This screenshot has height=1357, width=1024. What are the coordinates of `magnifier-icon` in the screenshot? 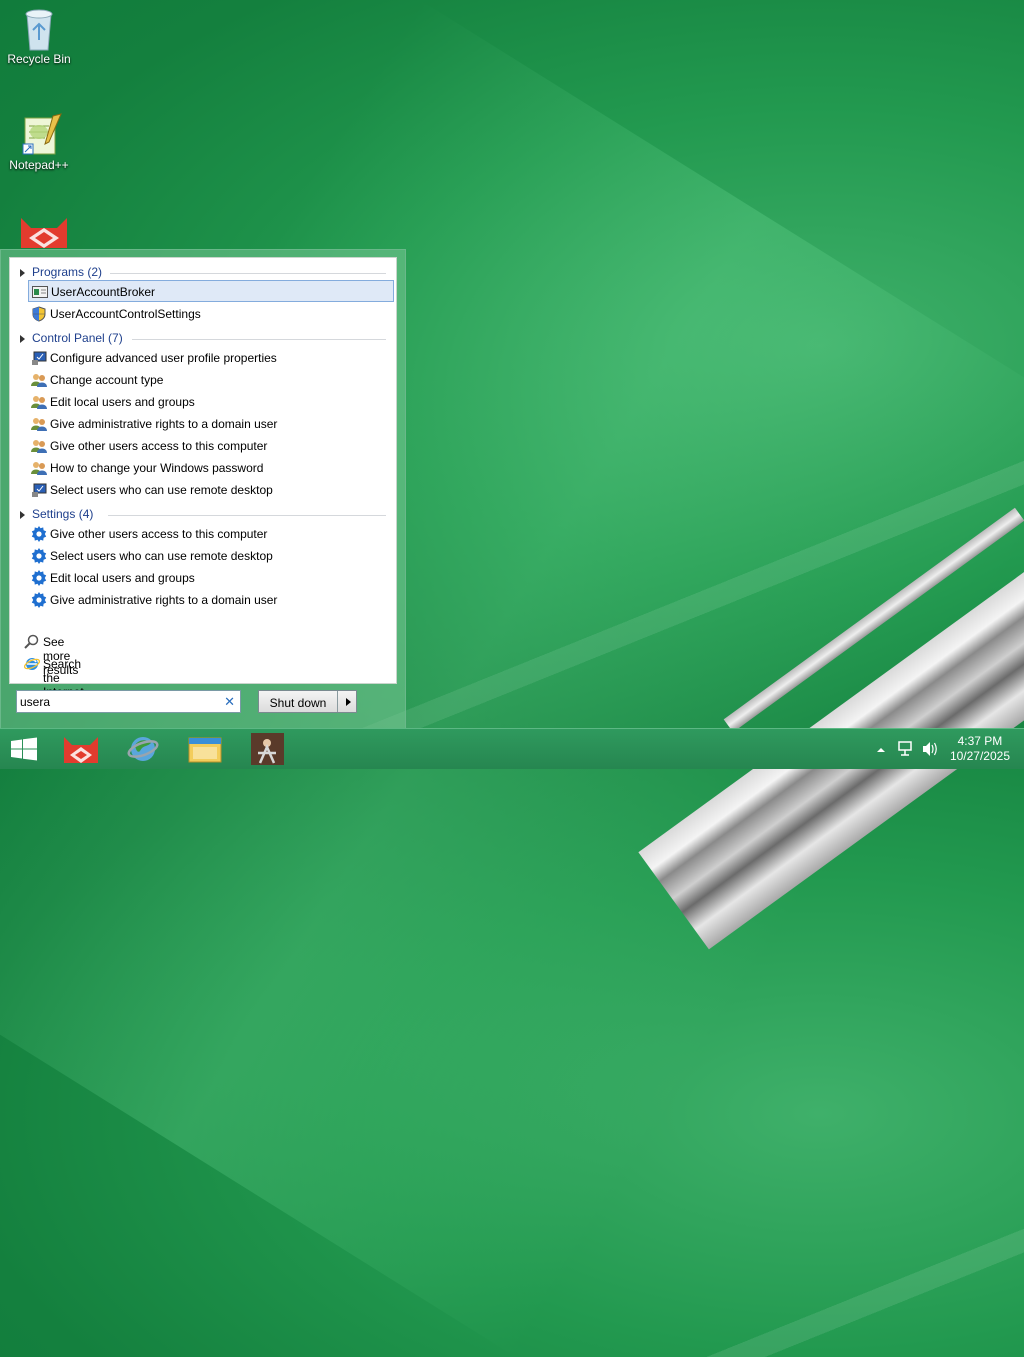 It's located at (32, 642).